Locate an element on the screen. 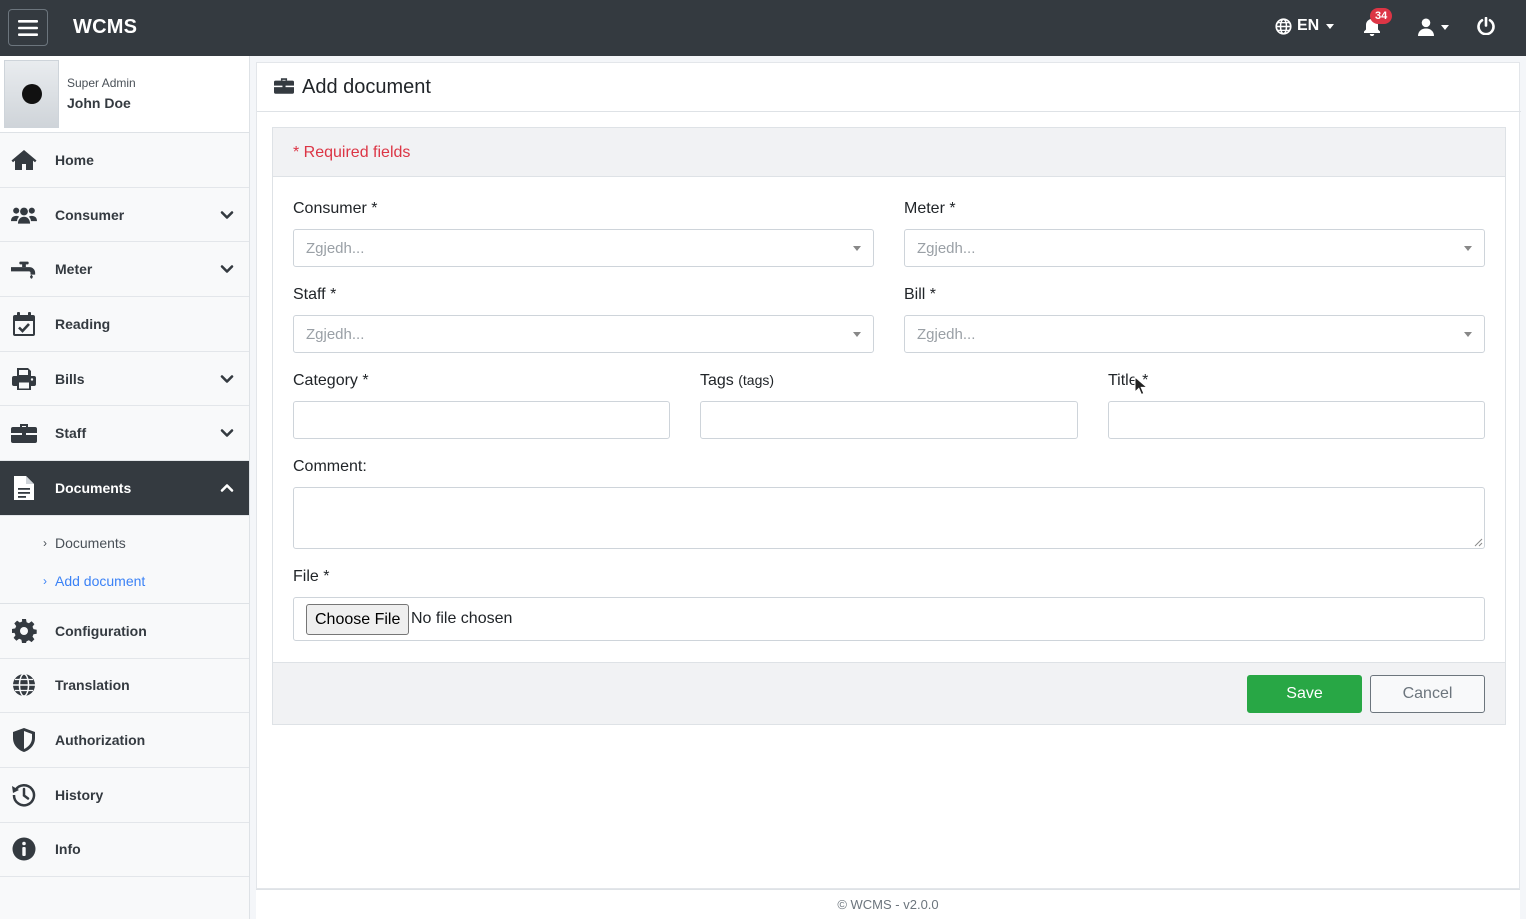 The height and width of the screenshot is (919, 1526). required-fields-note: * Required fields is located at coordinates (352, 152).